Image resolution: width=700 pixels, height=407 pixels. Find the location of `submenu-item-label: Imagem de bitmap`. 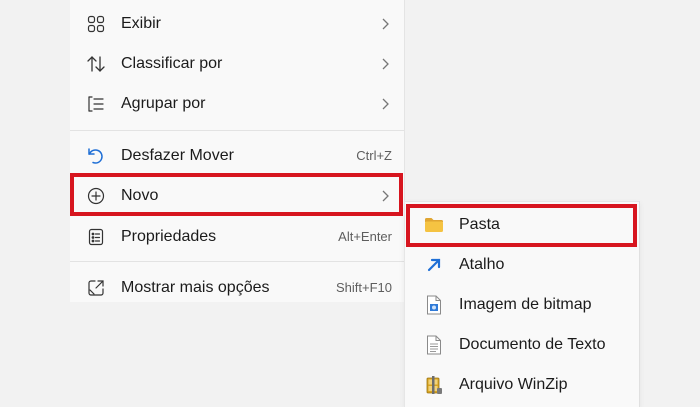

submenu-item-label: Imagem de bitmap is located at coordinates (525, 304).